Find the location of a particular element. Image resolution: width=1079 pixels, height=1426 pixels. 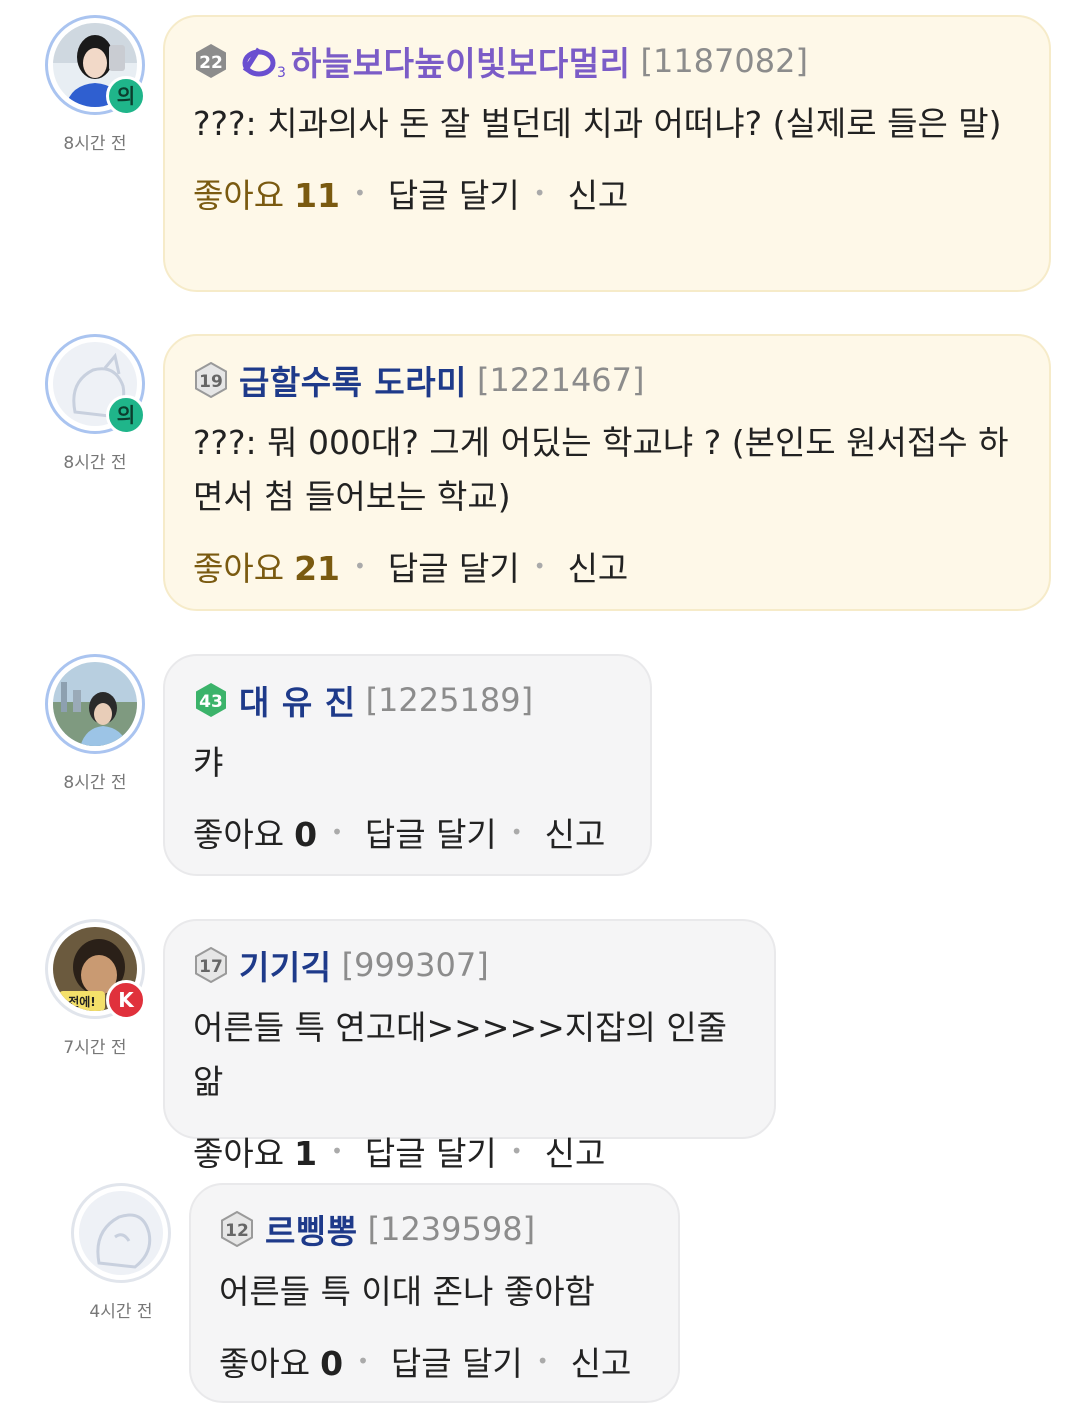

like-count: 1 is located at coordinates (306, 1153).